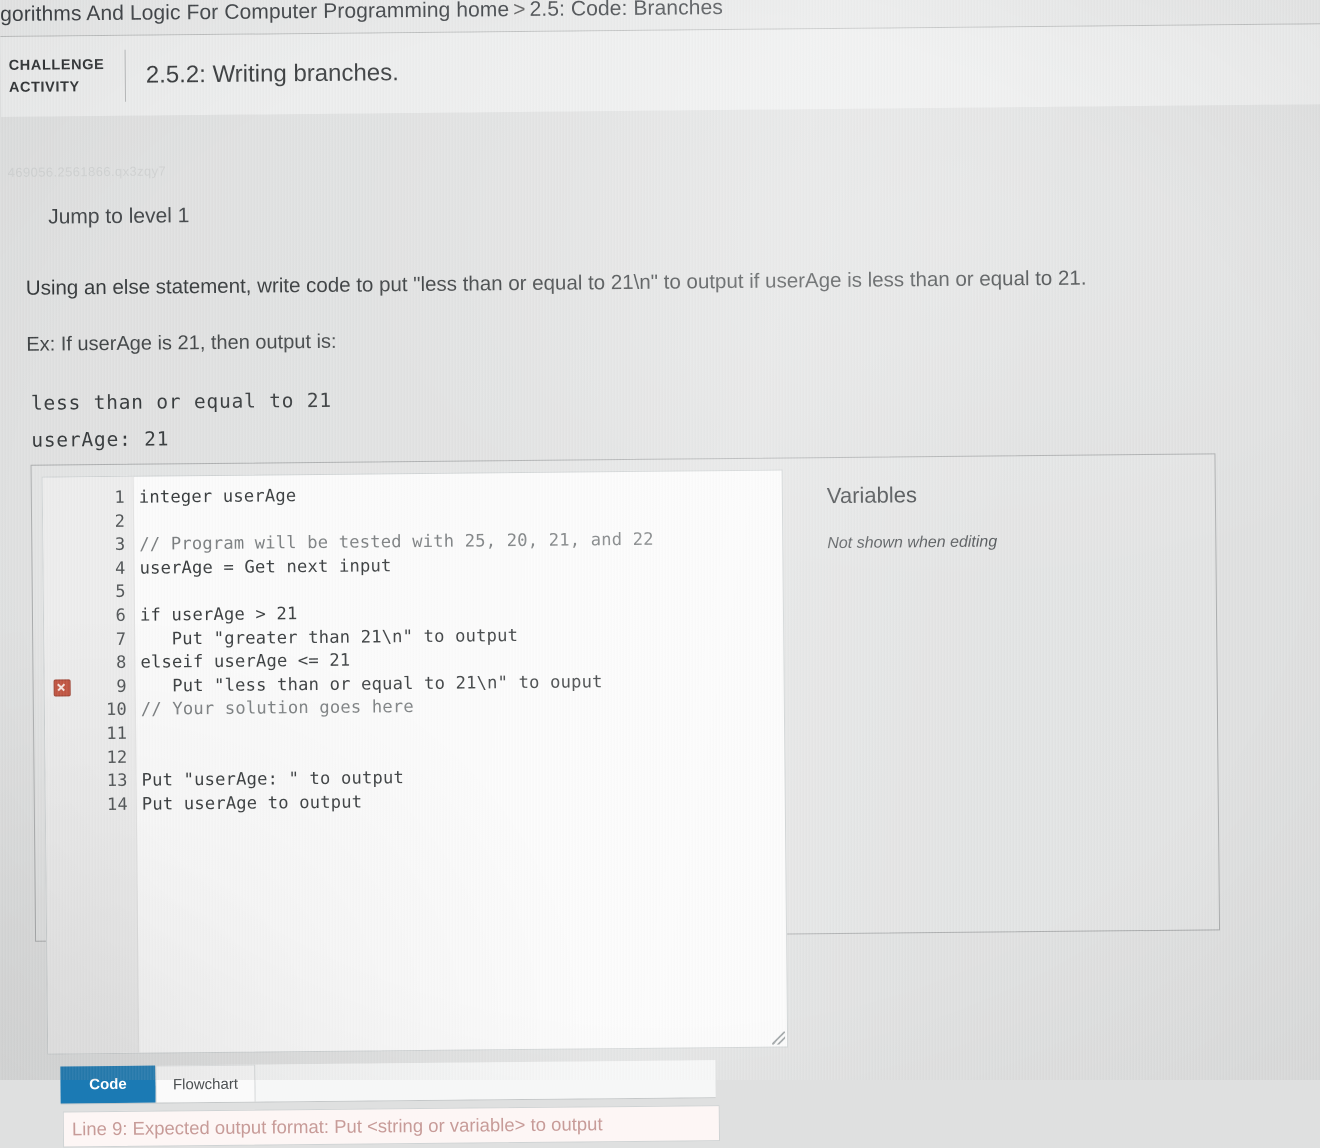 This screenshot has height=1148, width=1320. What do you see at coordinates (105, 758) in the screenshot?
I see `code-line-number: 12` at bounding box center [105, 758].